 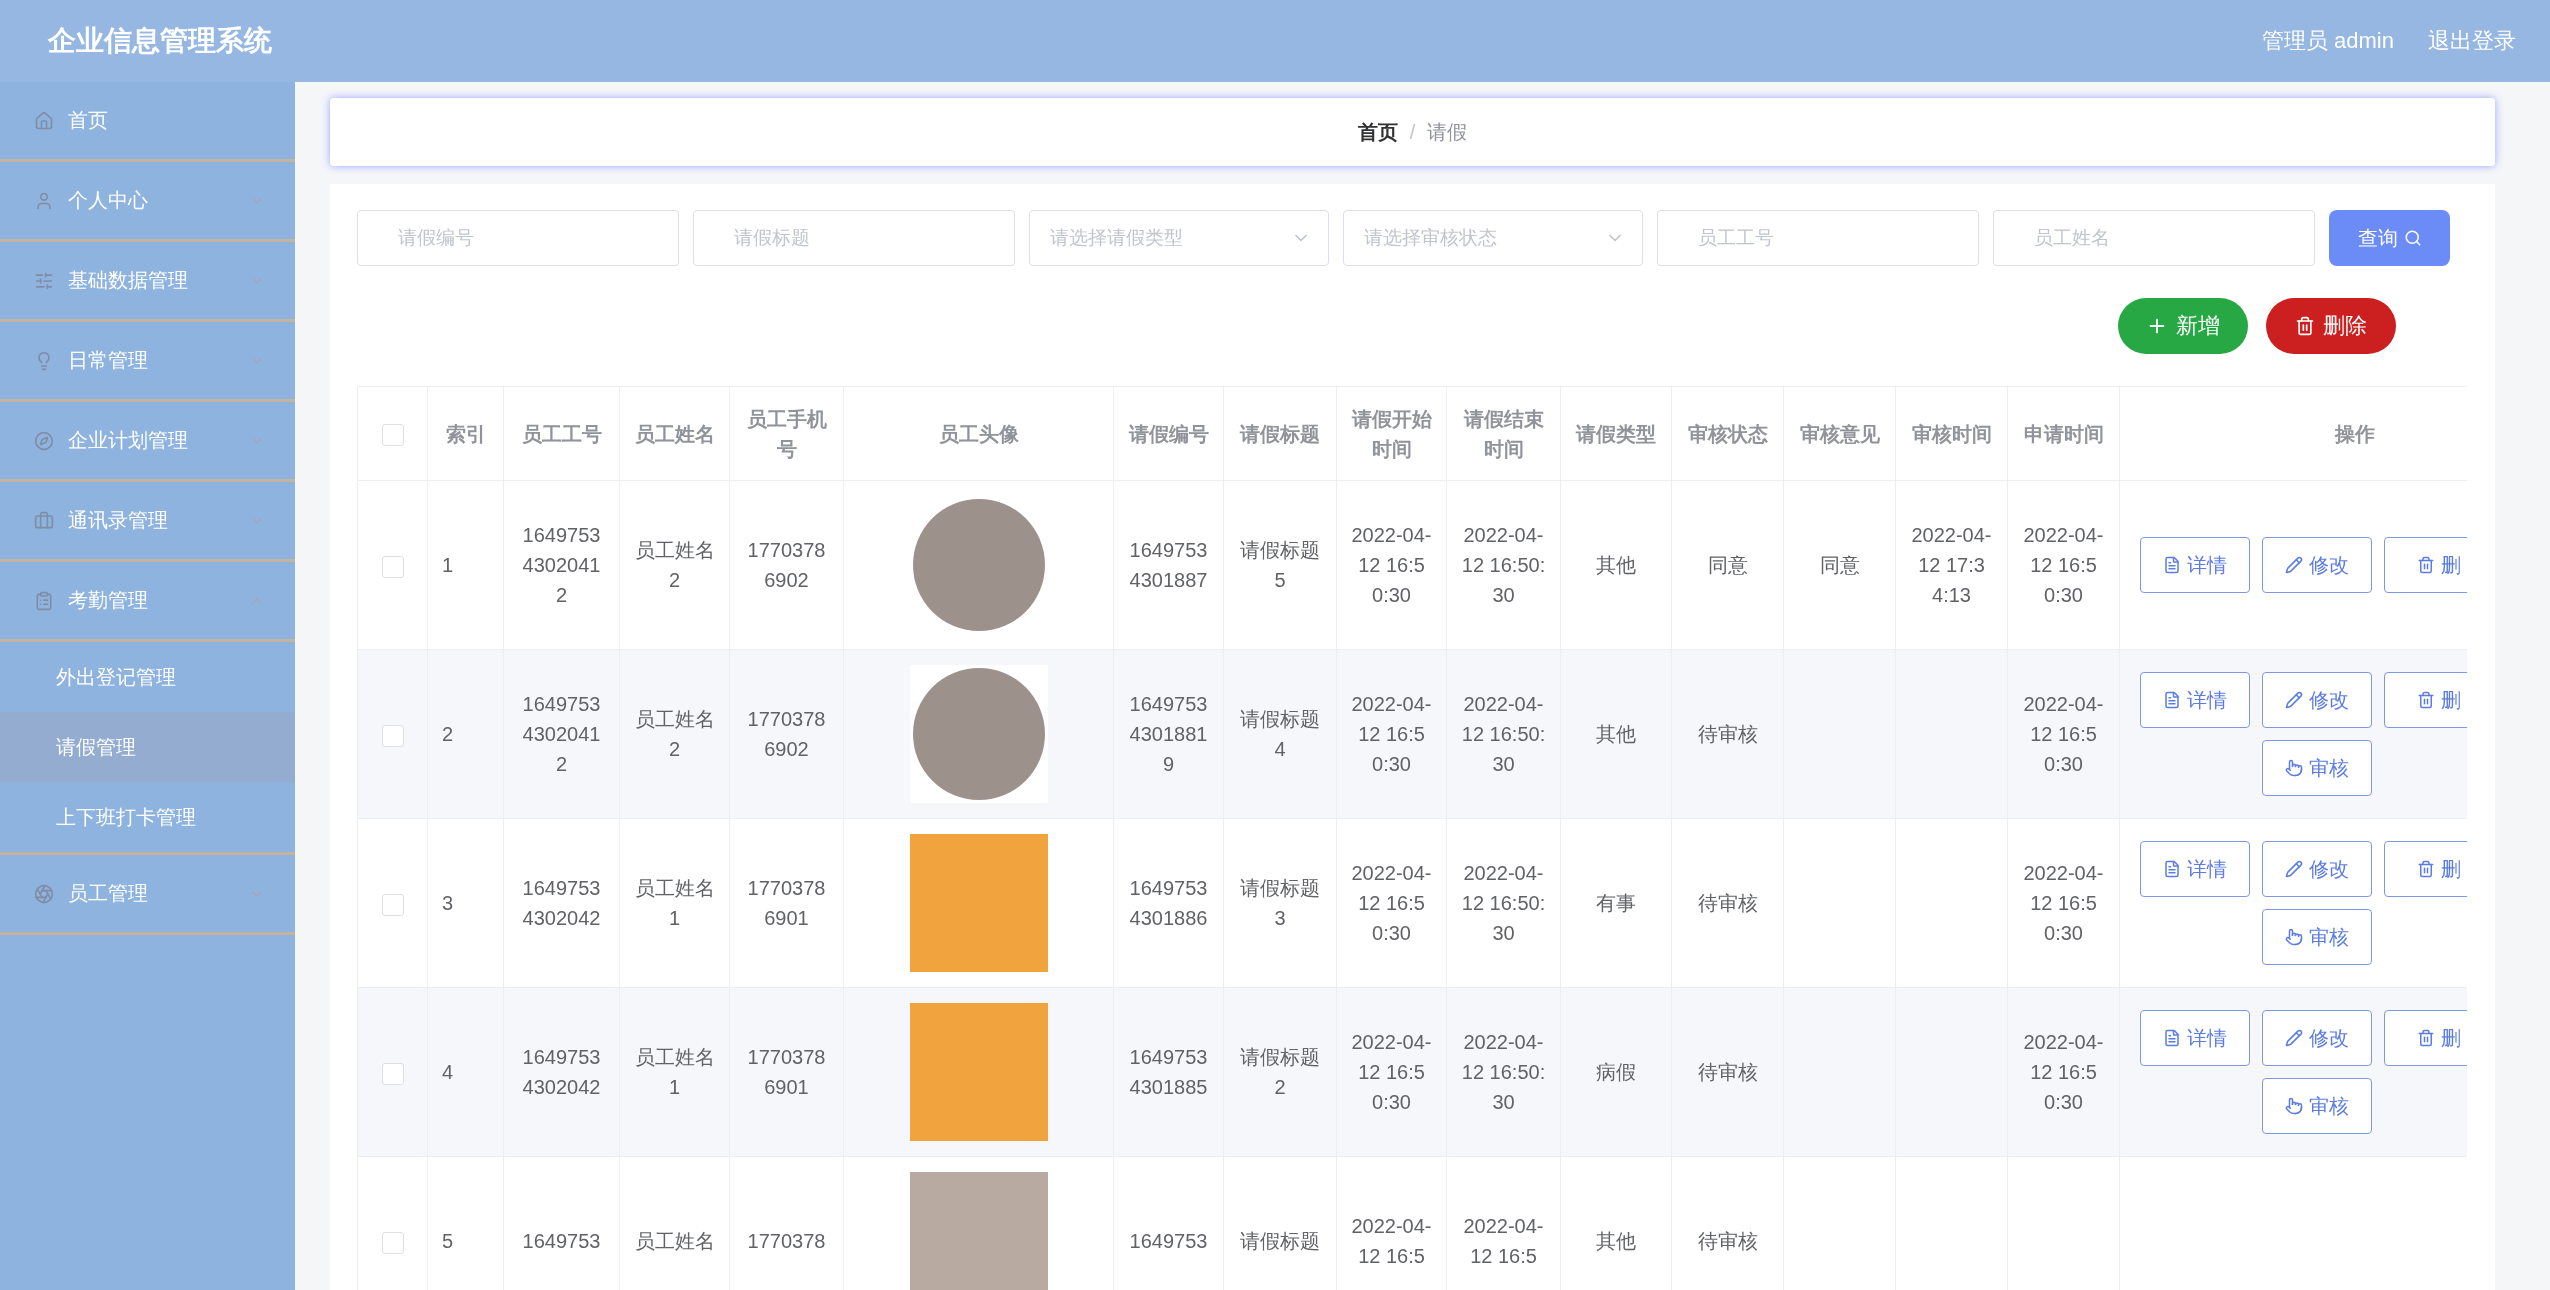 I want to click on aperture-icon, so click(x=44, y=893).